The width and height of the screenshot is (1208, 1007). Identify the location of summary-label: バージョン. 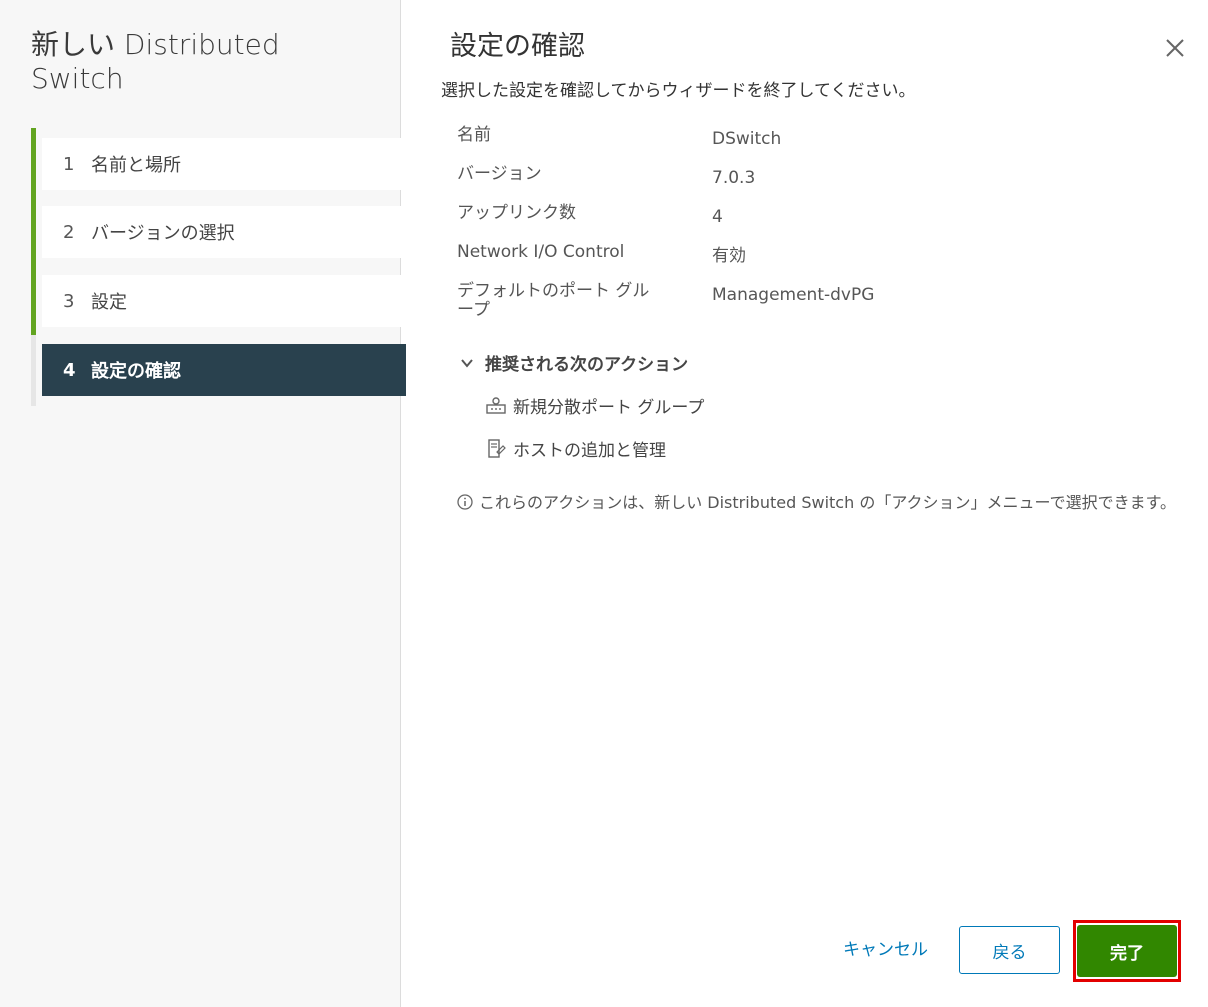
(499, 174).